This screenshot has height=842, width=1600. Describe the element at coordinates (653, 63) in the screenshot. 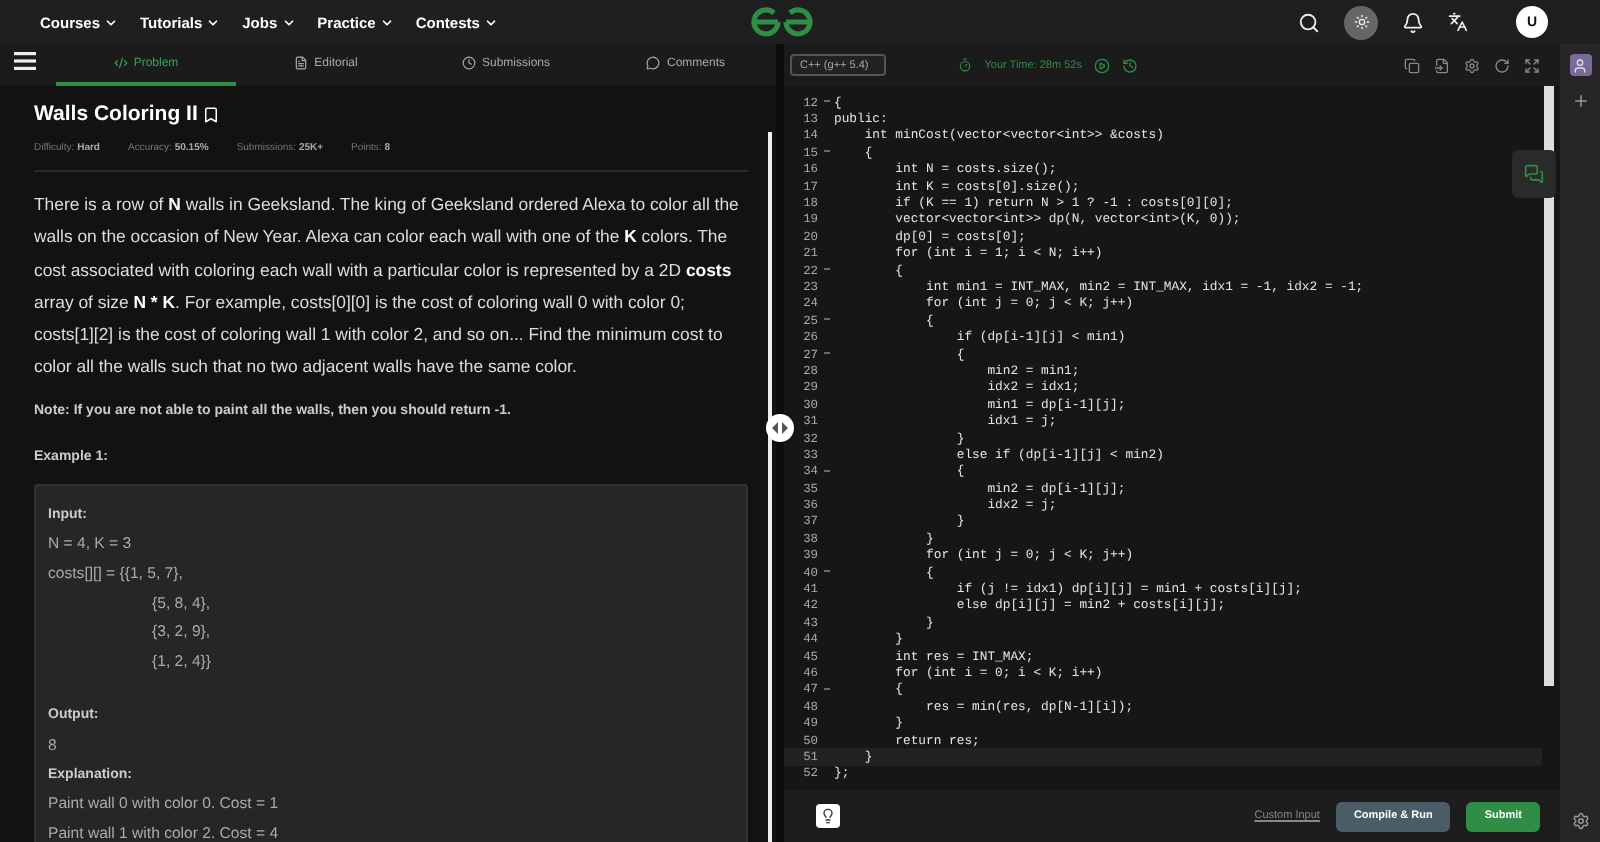

I see `comment-icon` at that location.